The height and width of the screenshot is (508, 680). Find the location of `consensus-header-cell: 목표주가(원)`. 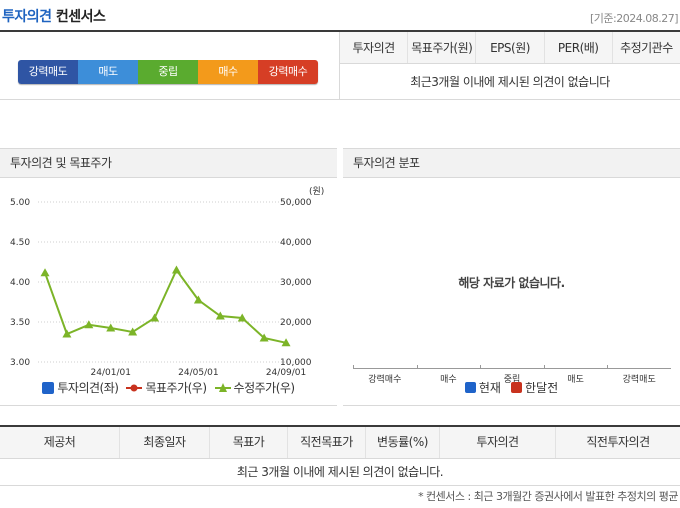

consensus-header-cell: 목표주가(원) is located at coordinates (442, 47).